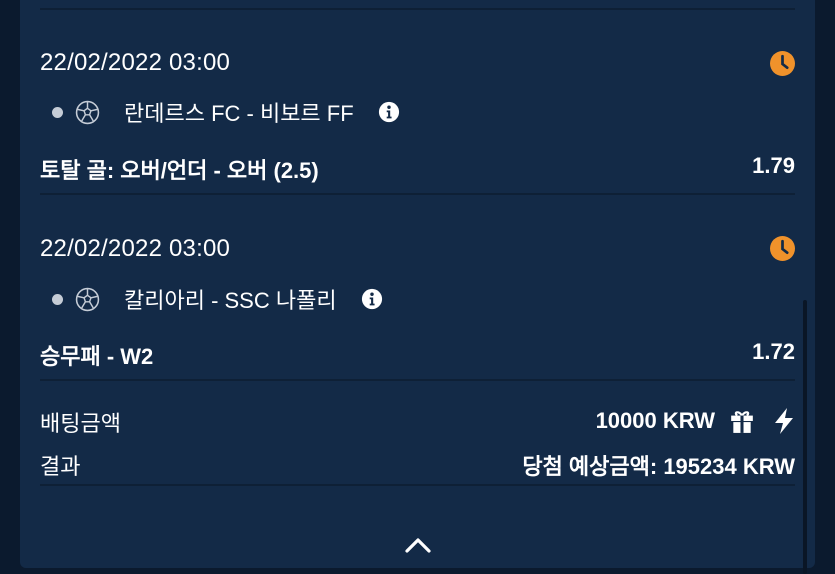 Image resolution: width=835 pixels, height=574 pixels. What do you see at coordinates (60, 466) in the screenshot?
I see `result-label: 결과` at bounding box center [60, 466].